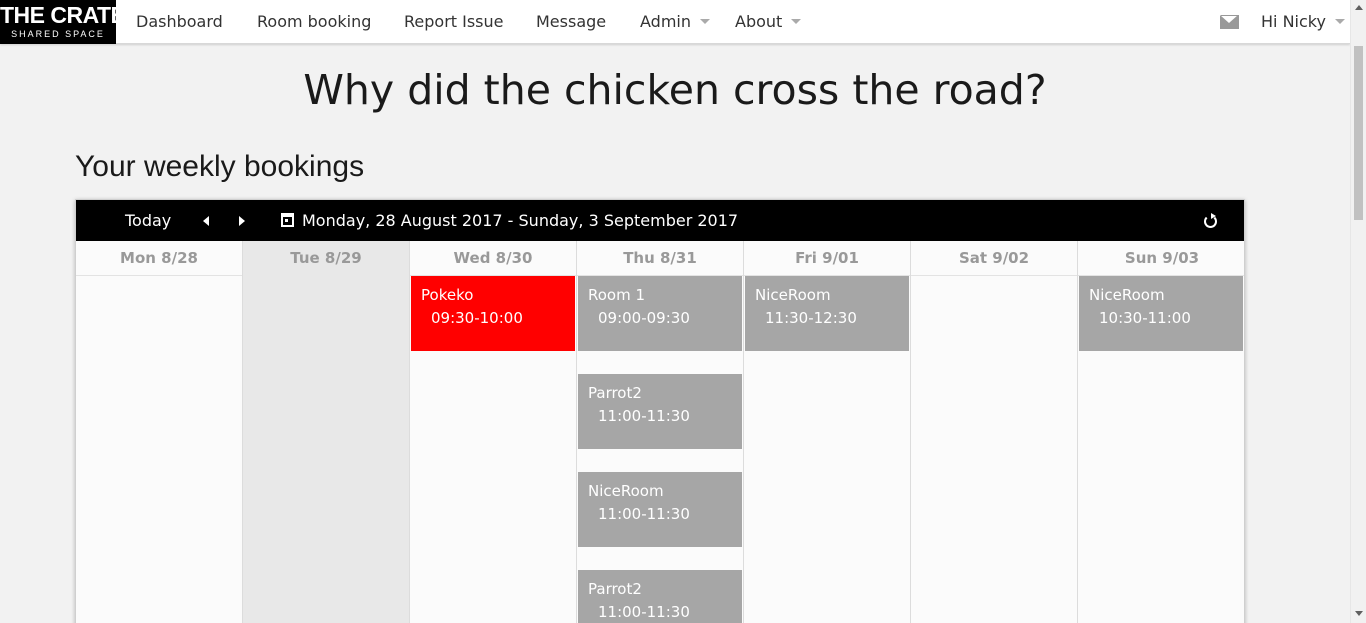  I want to click on user-menu-dropdown: Hi Nicky, so click(1303, 22).